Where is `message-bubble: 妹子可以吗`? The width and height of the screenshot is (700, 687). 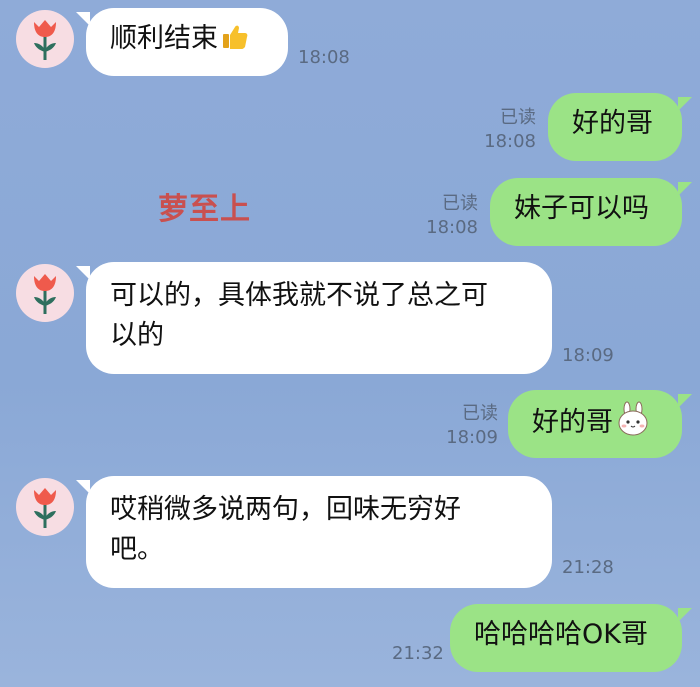
message-bubble: 妹子可以吗 is located at coordinates (591, 212).